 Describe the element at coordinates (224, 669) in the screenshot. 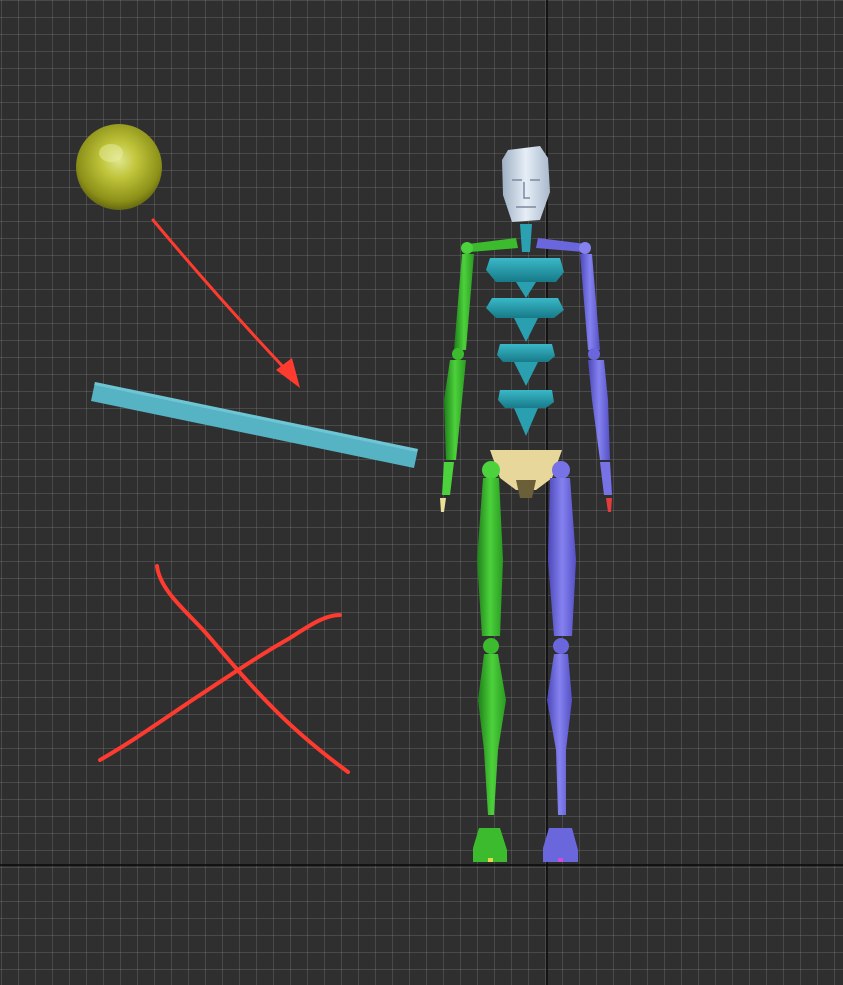

I see `x-mark-icon` at that location.